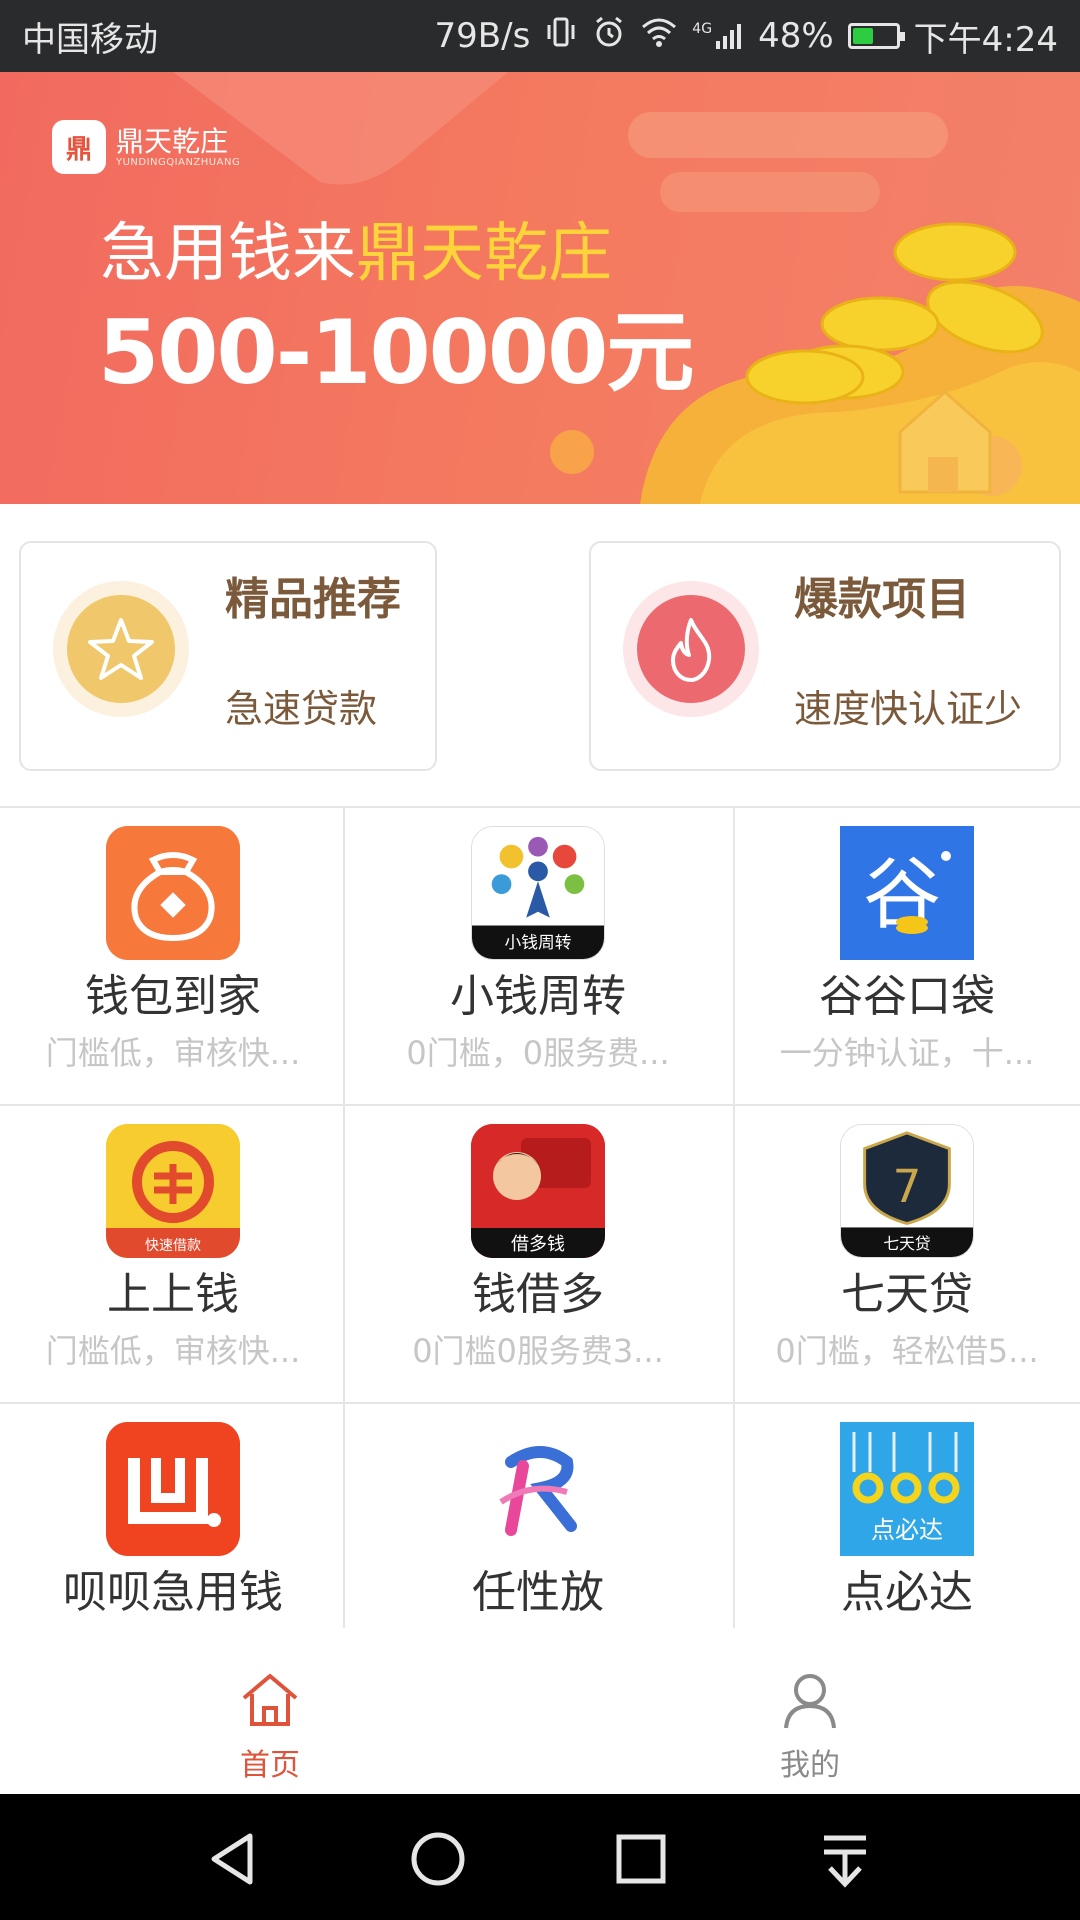 Image resolution: width=1080 pixels, height=1920 pixels. Describe the element at coordinates (810, 1701) in the screenshot. I see `user-icon` at that location.